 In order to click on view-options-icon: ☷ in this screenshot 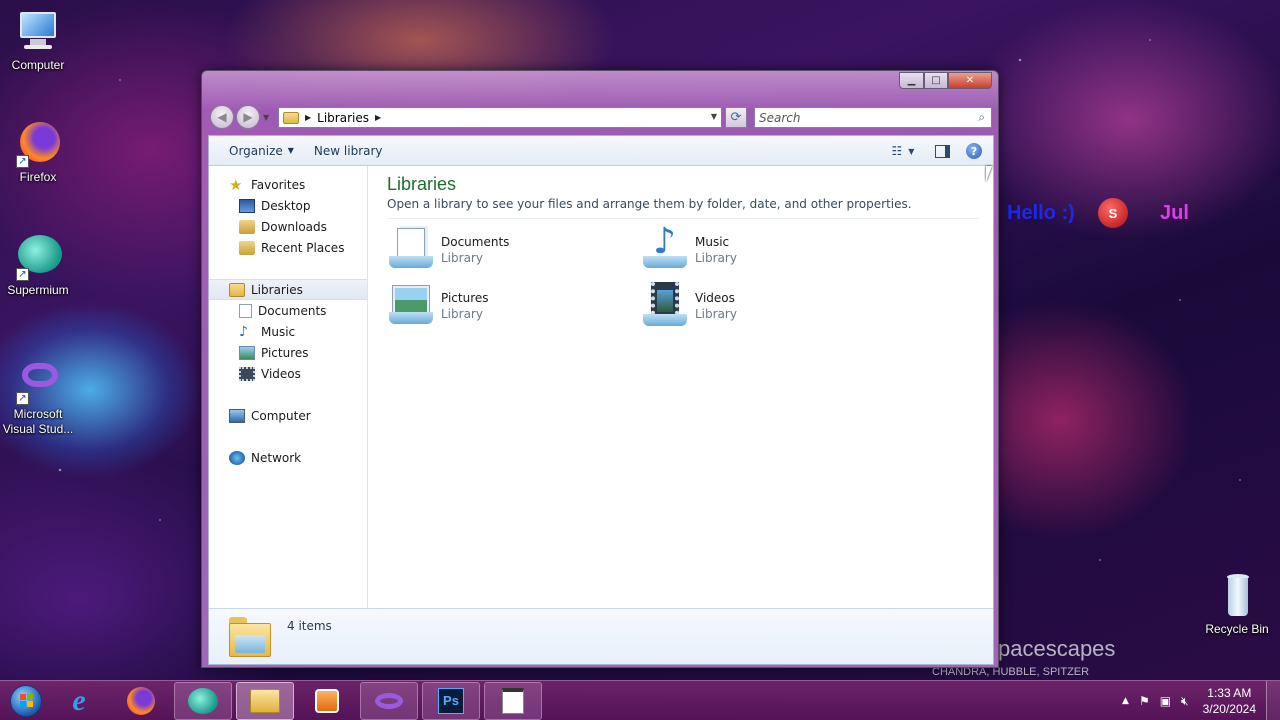, I will do `click(897, 151)`.